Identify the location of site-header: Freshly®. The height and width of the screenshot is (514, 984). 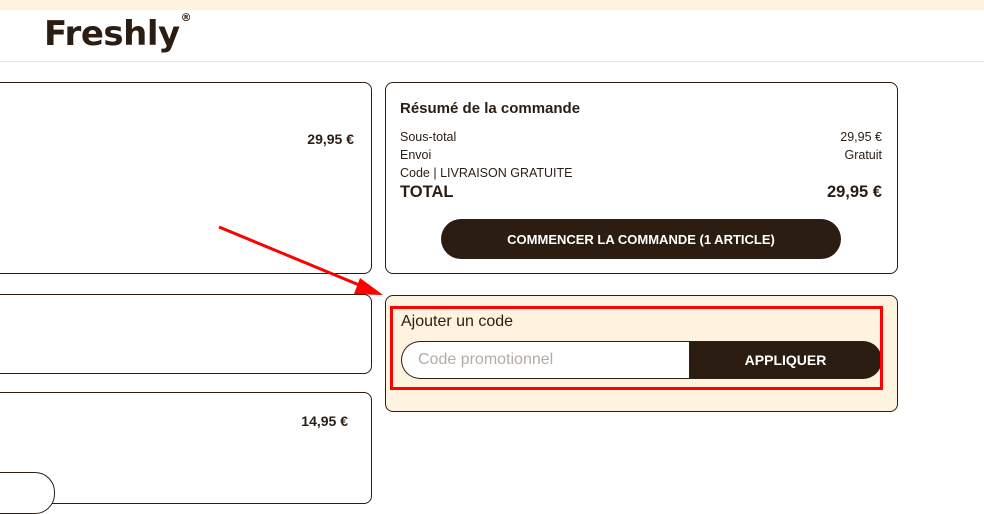
(492, 36).